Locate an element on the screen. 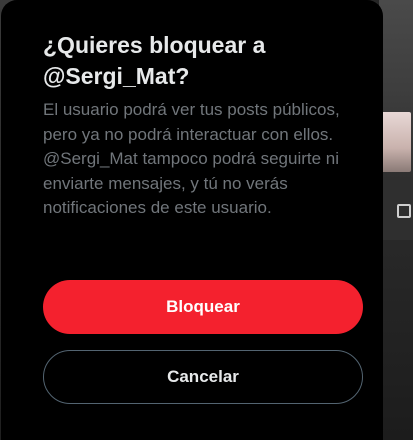 The width and height of the screenshot is (413, 440). dialog-title: ¿Quieres bloquear a @Sergi_Mat? is located at coordinates (154, 60).